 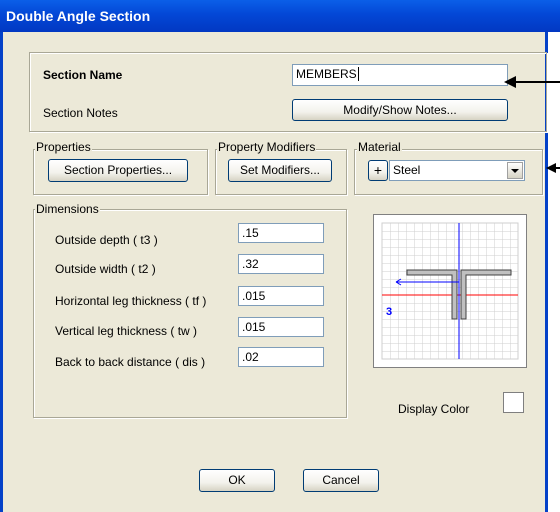 I want to click on section-notes-label: Section Notes, so click(x=80, y=113).